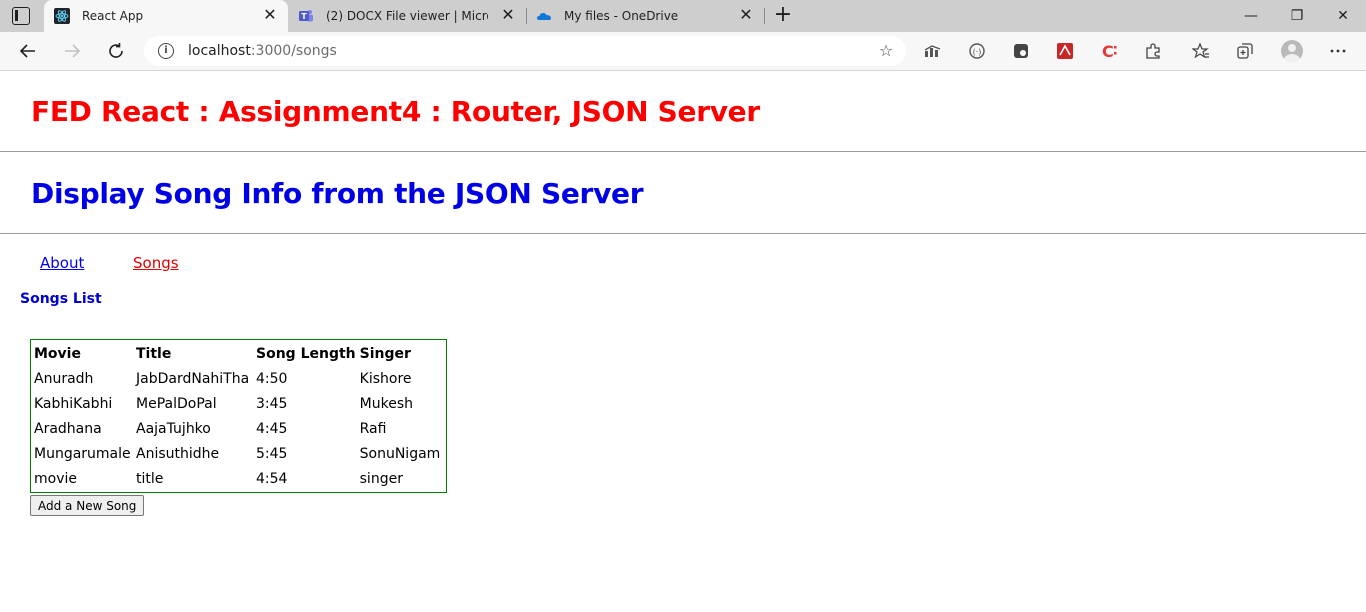 This screenshot has height=612, width=1366. Describe the element at coordinates (373, 428) in the screenshot. I see `cell-singer: Rafi` at that location.